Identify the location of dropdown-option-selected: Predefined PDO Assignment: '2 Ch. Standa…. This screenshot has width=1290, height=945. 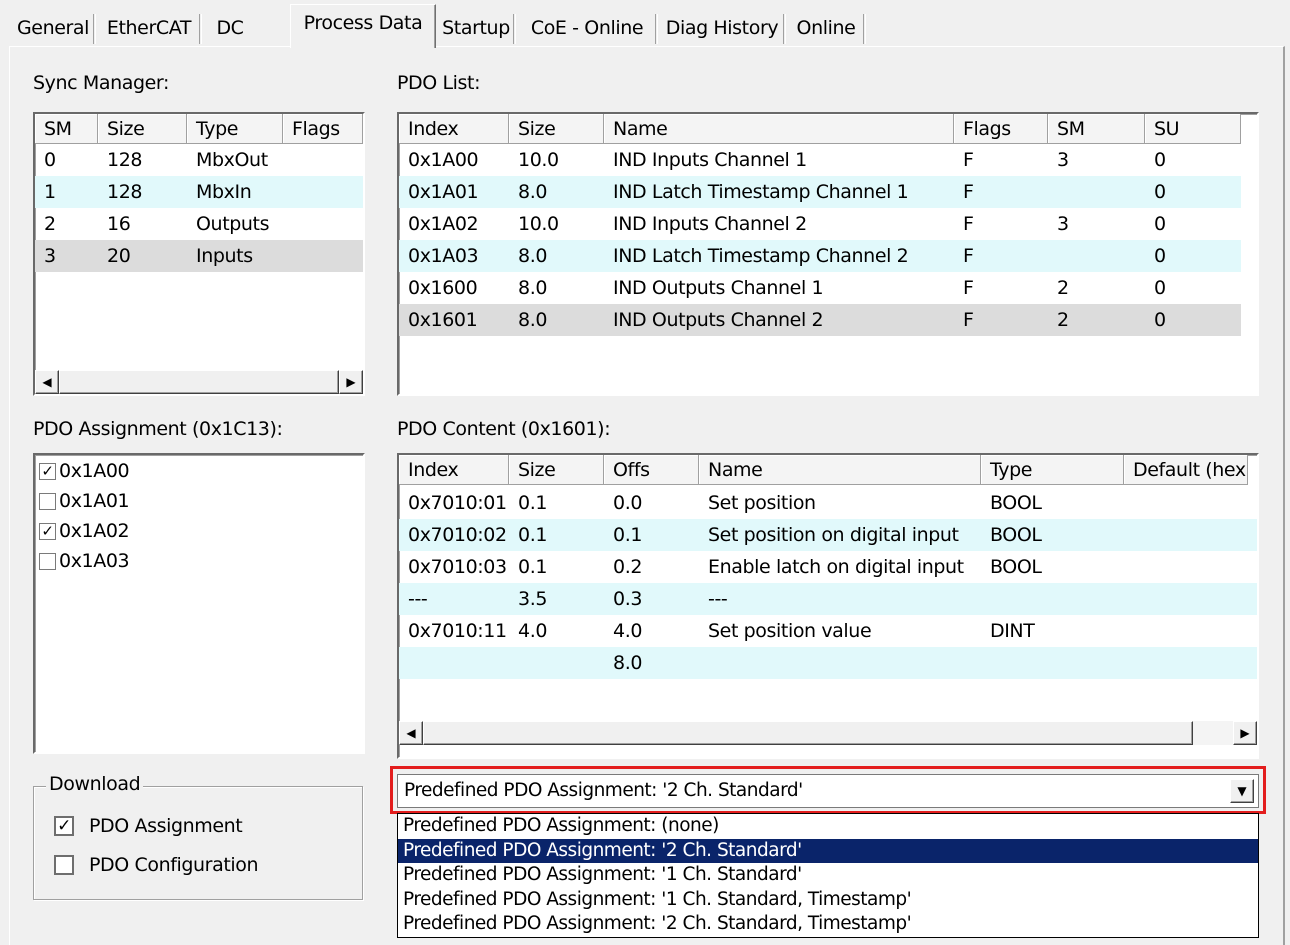
(828, 851).